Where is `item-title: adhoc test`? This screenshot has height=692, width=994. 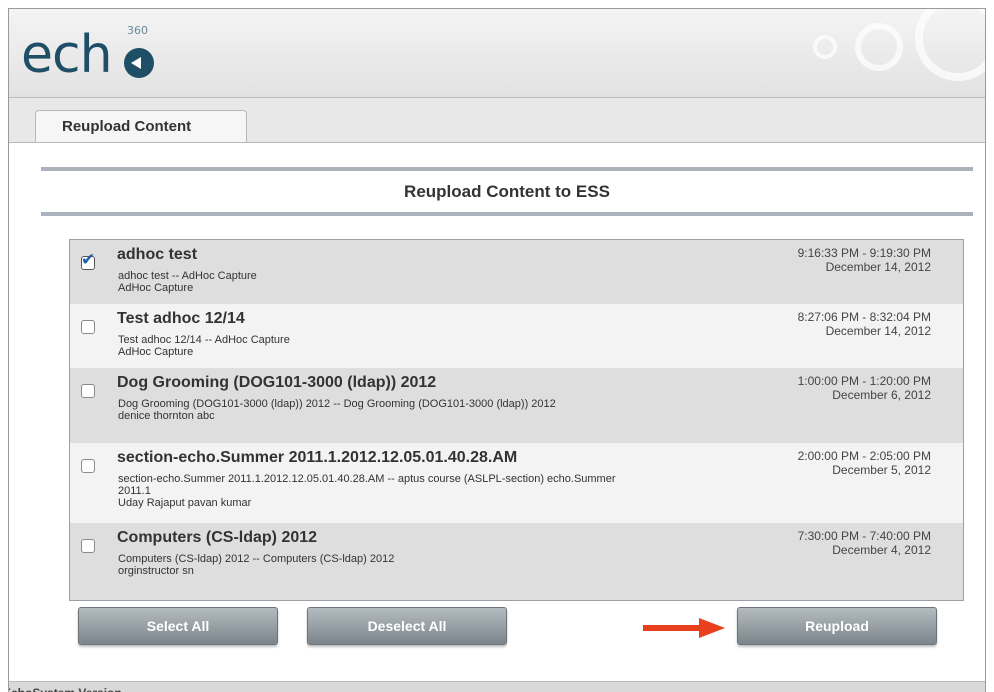
item-title: adhoc test is located at coordinates (157, 254).